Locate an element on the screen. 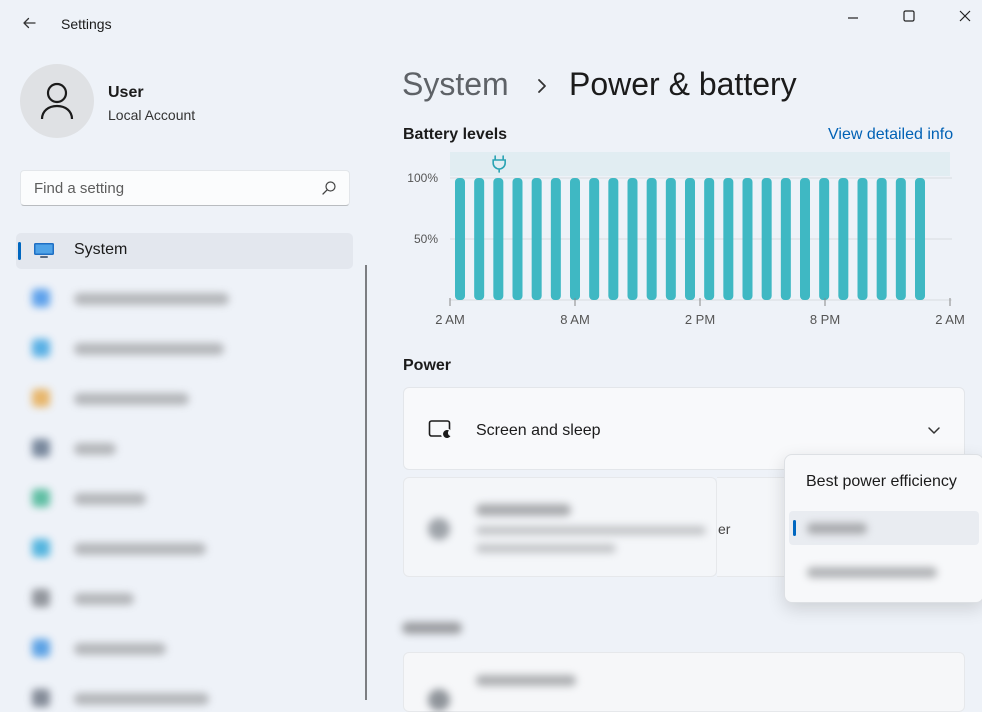 This screenshot has height=712, width=982. option-best-power-efficiency: Best power efficiency is located at coordinates (881, 482).